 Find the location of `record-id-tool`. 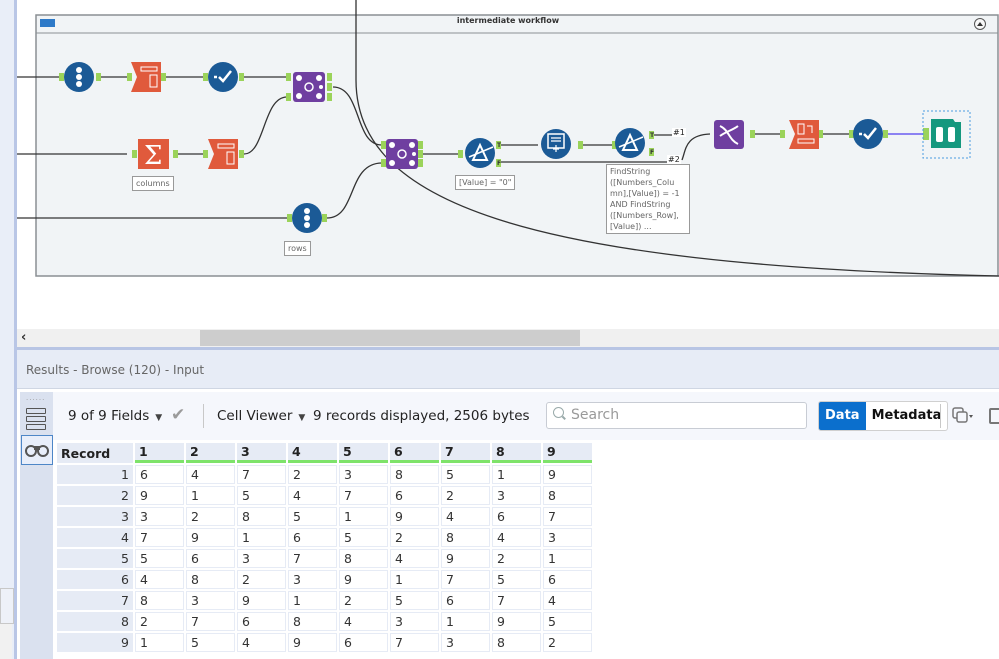

record-id-tool is located at coordinates (79, 77).